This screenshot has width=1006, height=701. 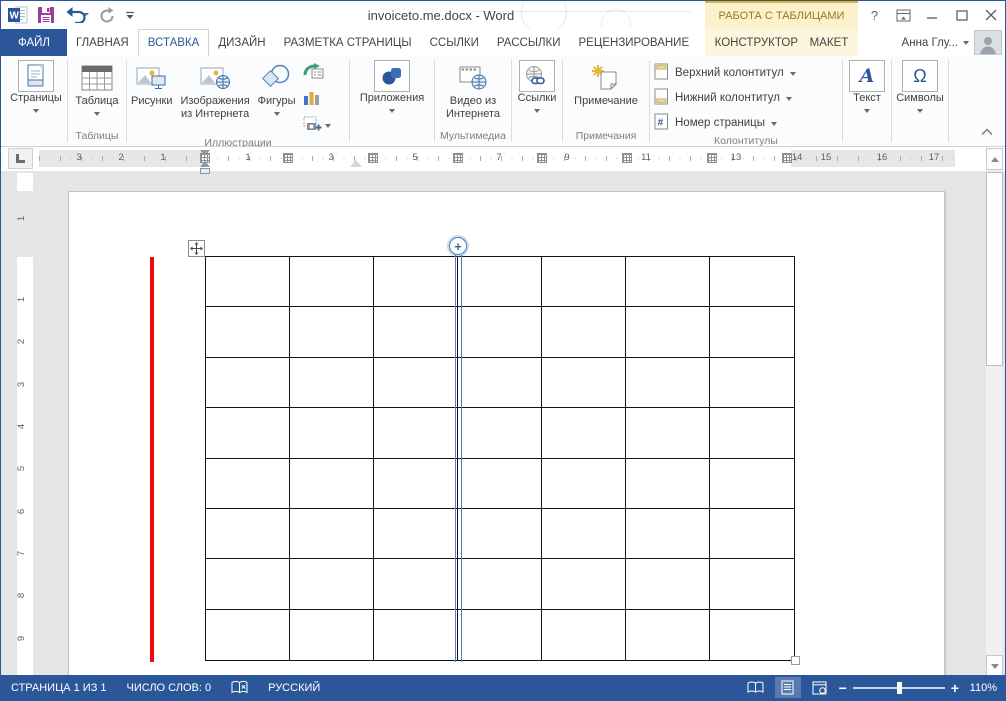 What do you see at coordinates (239, 687) in the screenshot?
I see `proofing-status` at bounding box center [239, 687].